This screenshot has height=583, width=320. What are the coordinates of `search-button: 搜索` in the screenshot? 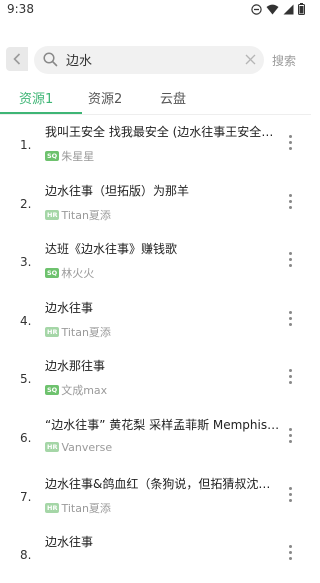 It's located at (284, 60).